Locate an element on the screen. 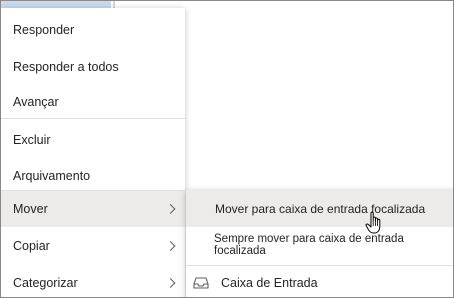 This screenshot has width=454, height=298. menu-item-reply-all: Responder a todos is located at coordinates (93, 67).